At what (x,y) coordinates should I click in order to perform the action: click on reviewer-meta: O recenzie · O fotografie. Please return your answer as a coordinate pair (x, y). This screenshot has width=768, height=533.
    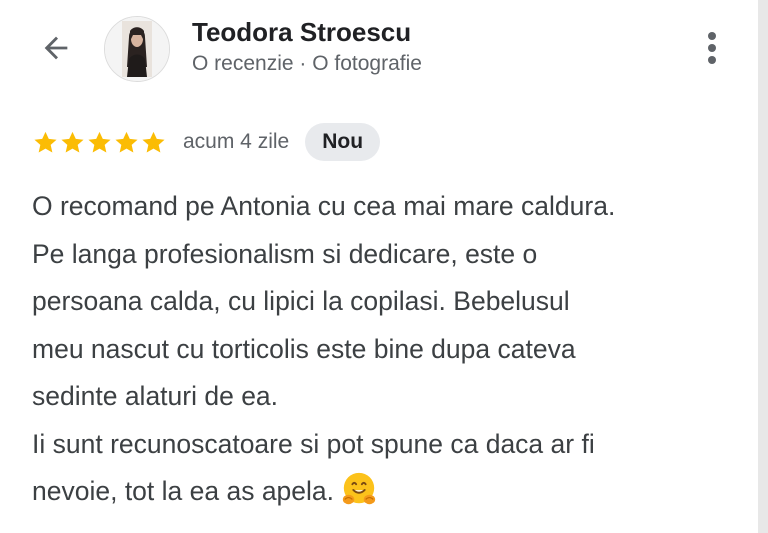
    Looking at the image, I should click on (307, 63).